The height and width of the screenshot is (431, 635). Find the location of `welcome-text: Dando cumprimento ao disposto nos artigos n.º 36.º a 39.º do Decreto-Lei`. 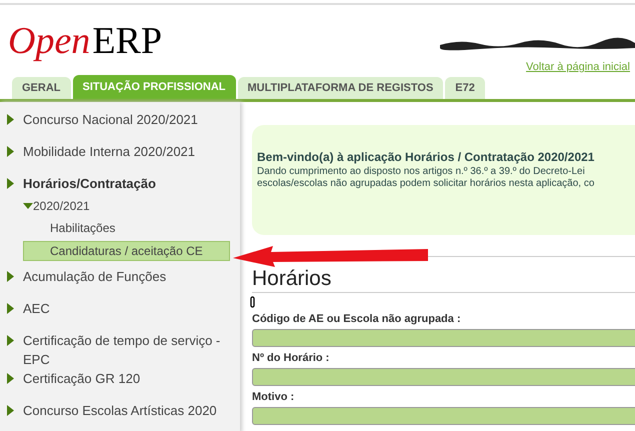

welcome-text: Dando cumprimento ao disposto nos artigos n.º 36.º a 39.º do Decreto-Lei is located at coordinates (421, 172).